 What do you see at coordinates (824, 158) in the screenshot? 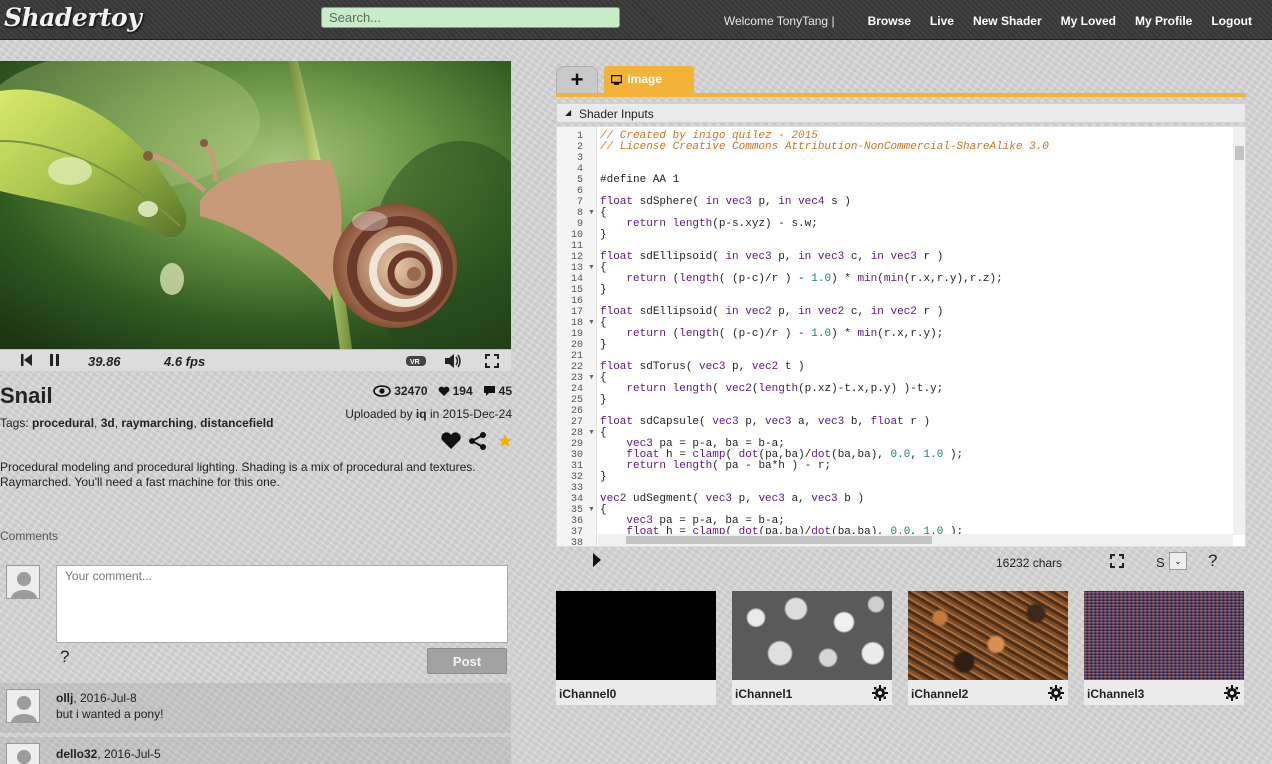
I see `code-line` at bounding box center [824, 158].